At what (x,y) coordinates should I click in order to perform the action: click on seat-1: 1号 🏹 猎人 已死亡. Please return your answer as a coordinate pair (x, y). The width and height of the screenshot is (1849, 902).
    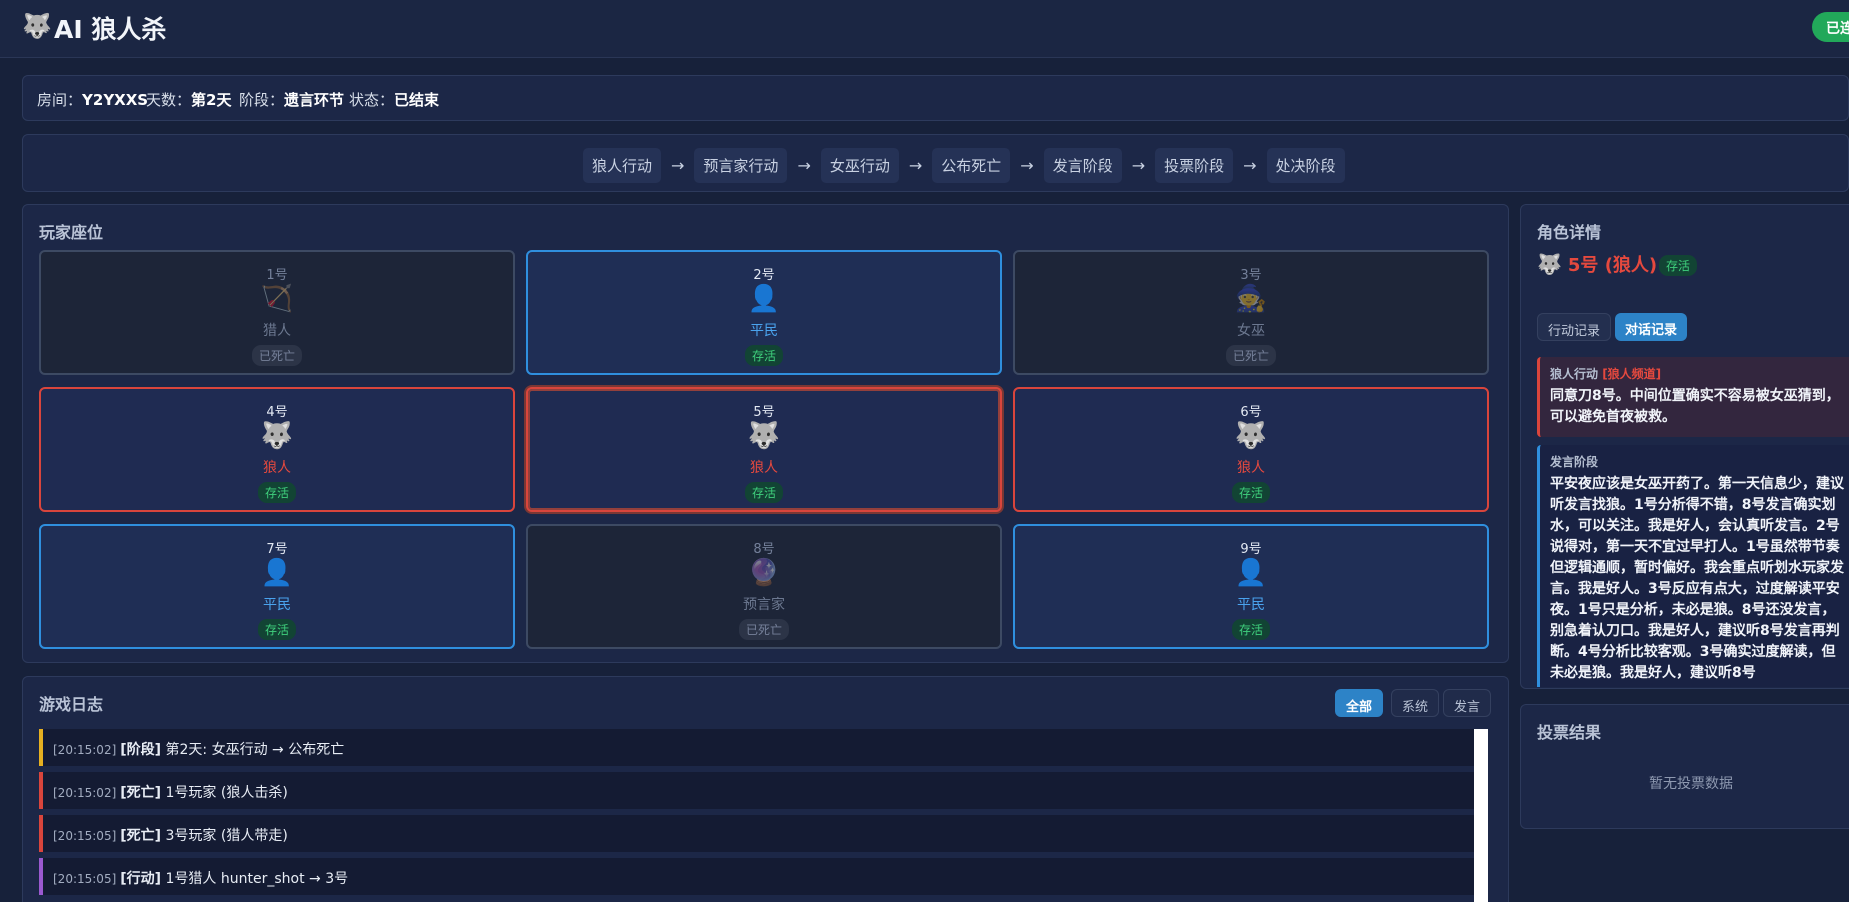
    Looking at the image, I should click on (277, 312).